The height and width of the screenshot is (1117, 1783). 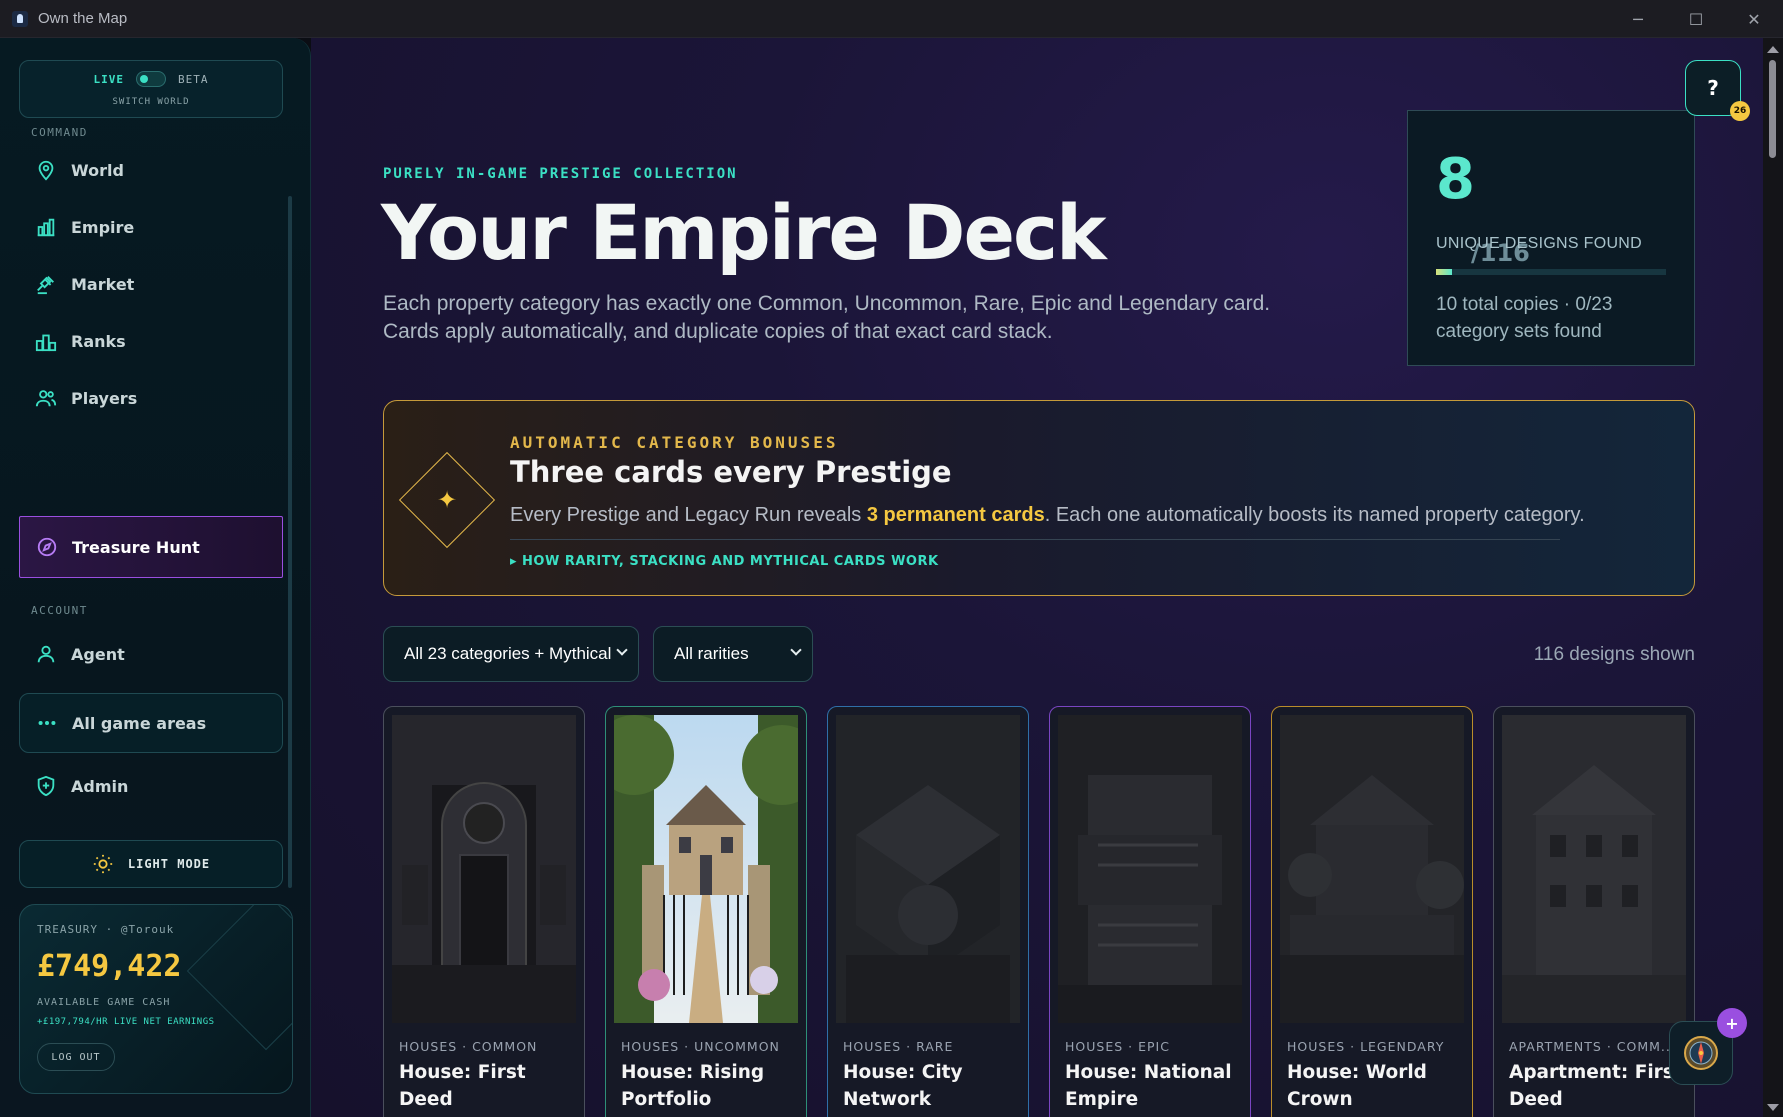 What do you see at coordinates (46, 398) in the screenshot?
I see `users-icon` at bounding box center [46, 398].